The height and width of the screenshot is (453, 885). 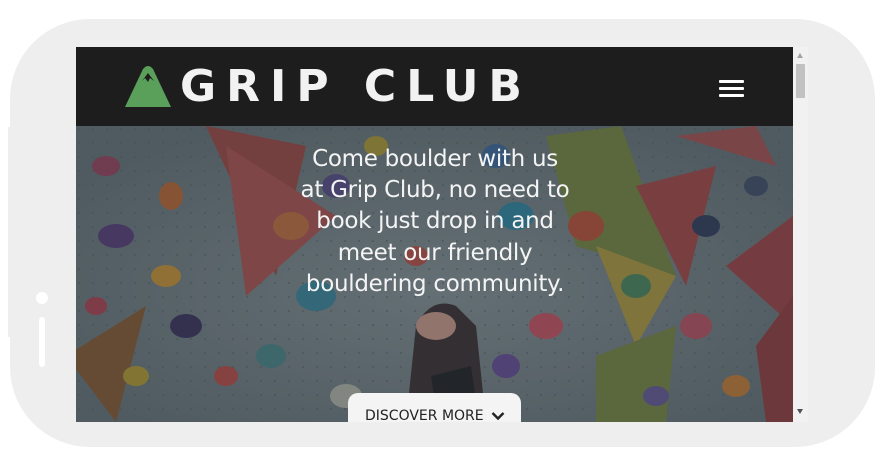 I want to click on discover-more-button: DISCOVER MORE, so click(x=434, y=407).